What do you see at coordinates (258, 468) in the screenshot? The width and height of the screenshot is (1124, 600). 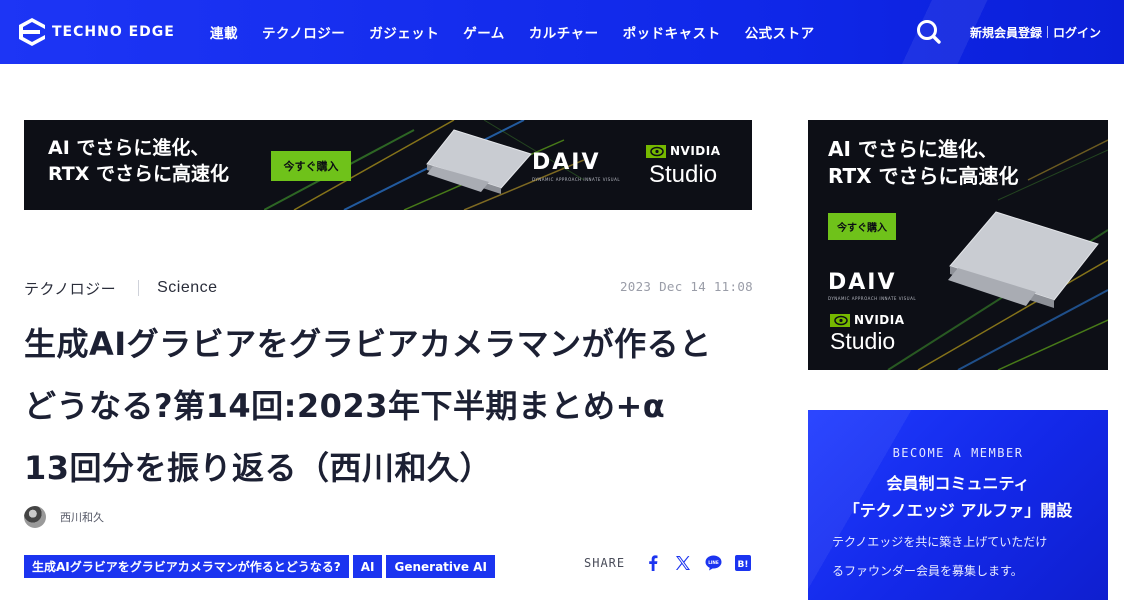 I see `article-title-line3: 13回分を振り返る（西川和久）` at bounding box center [258, 468].